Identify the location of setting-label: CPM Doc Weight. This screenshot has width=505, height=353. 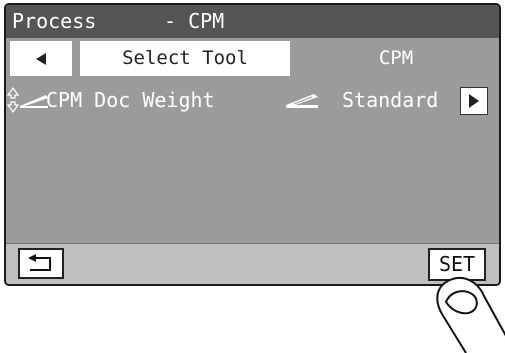
(130, 100).